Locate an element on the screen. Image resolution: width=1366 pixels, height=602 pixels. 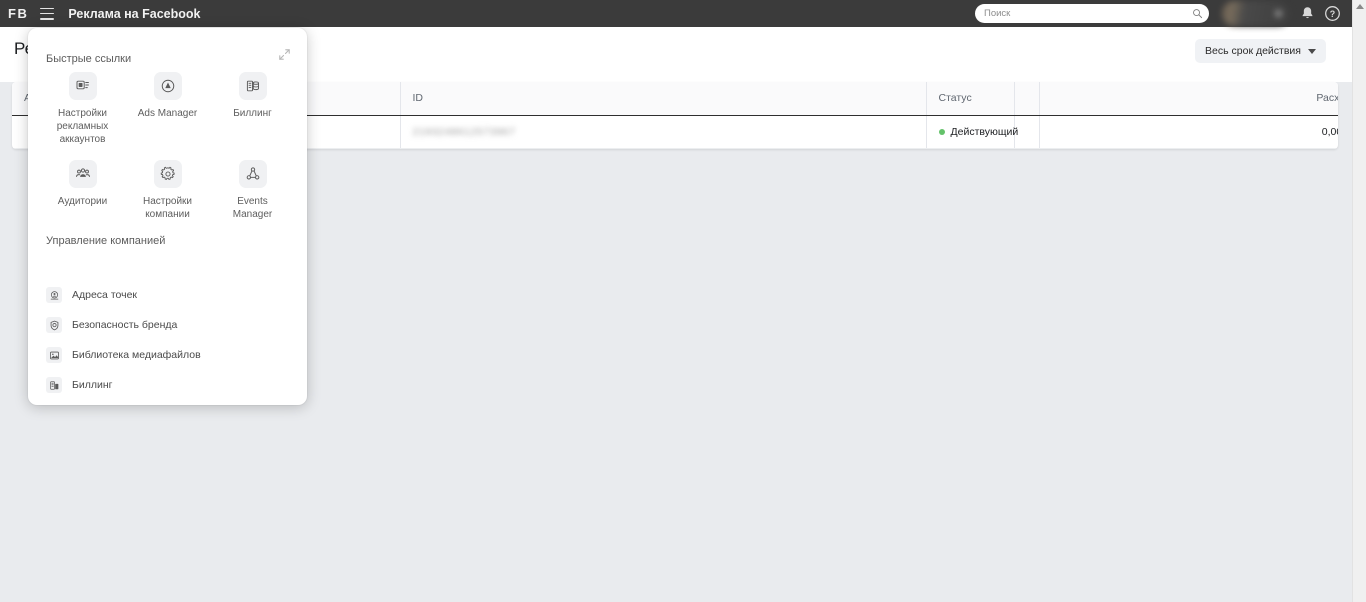
column-header-status: Статус is located at coordinates (970, 99).